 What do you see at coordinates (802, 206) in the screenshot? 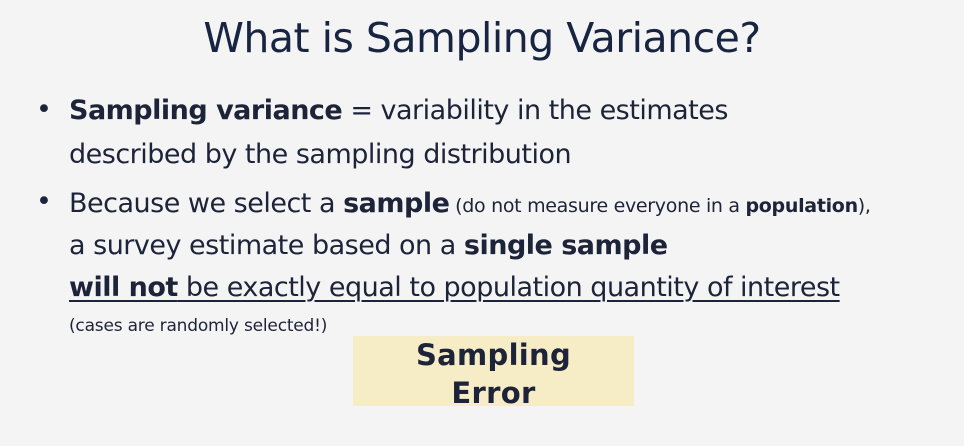
I see `population-term: population` at bounding box center [802, 206].